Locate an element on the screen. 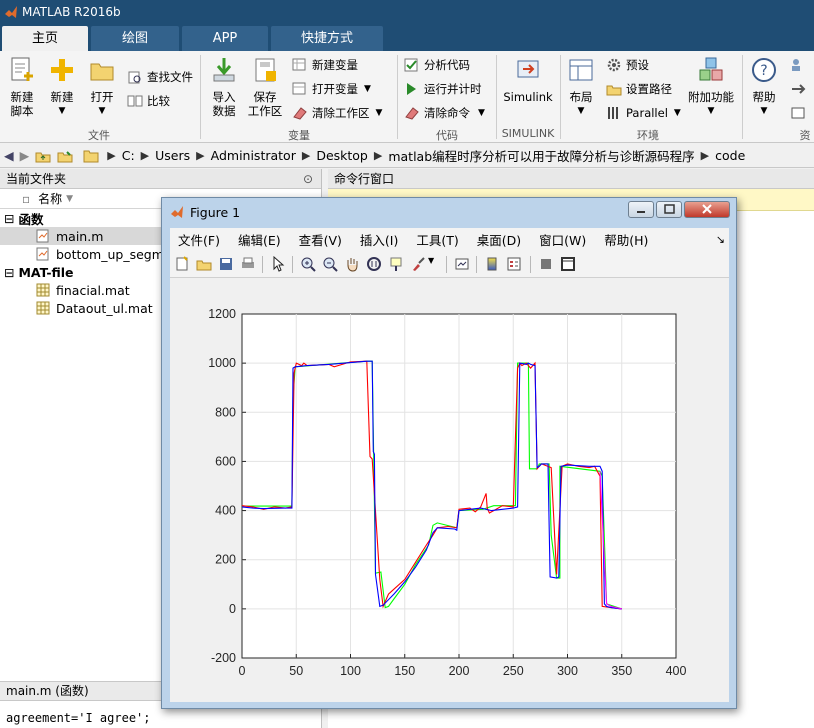 This screenshot has width=814, height=728. brush-dropdown-icon: ▼ is located at coordinates (436, 264).